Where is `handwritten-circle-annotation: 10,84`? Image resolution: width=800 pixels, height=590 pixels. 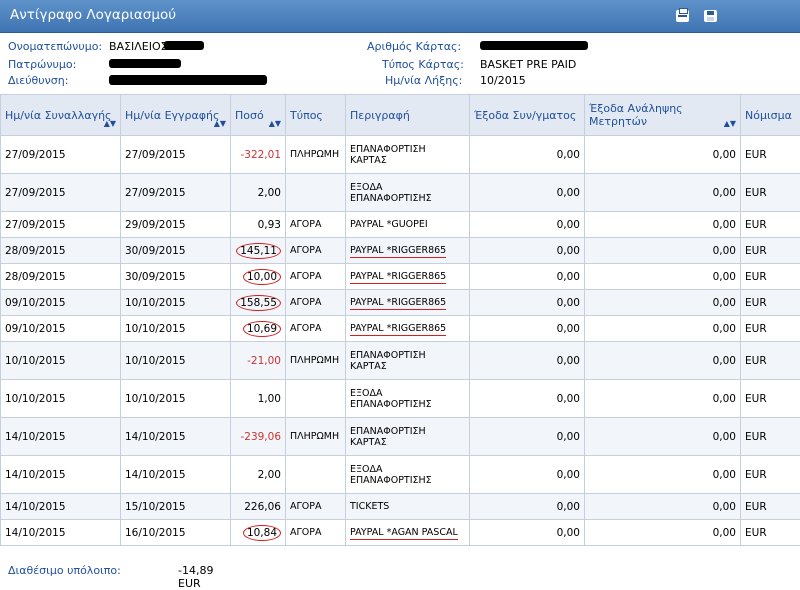
handwritten-circle-annotation: 10,84 is located at coordinates (262, 533).